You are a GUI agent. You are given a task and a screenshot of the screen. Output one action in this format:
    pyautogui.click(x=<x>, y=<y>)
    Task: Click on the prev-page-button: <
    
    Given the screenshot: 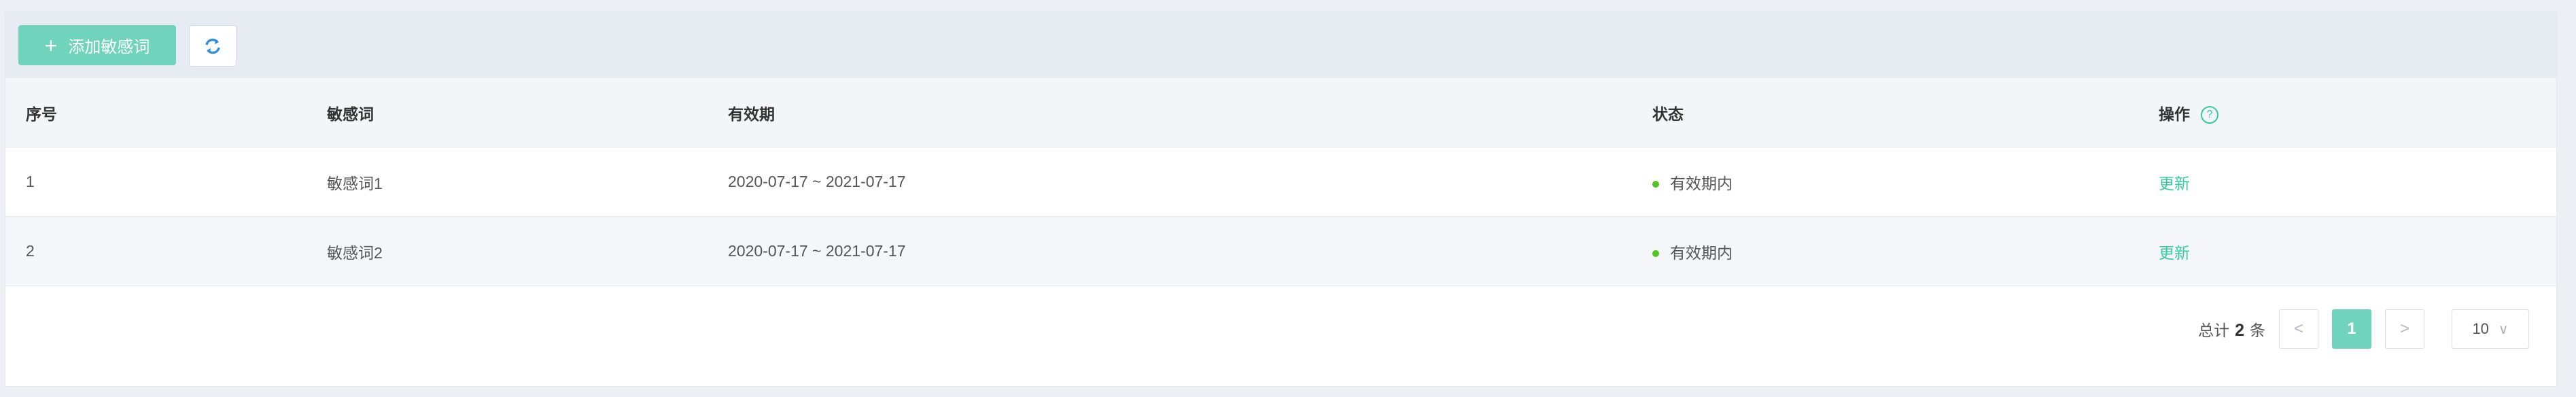 What is the action you would take?
    pyautogui.click(x=2298, y=329)
    